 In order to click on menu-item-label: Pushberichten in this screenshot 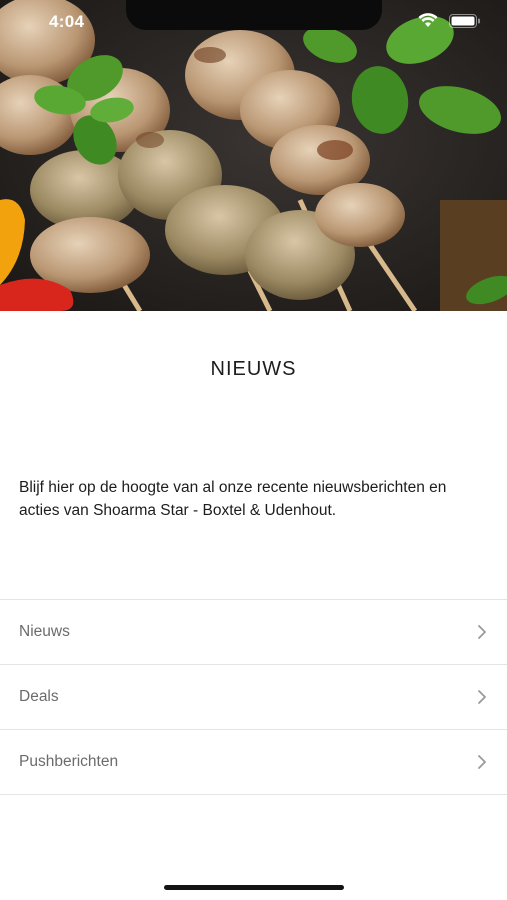, I will do `click(69, 761)`.